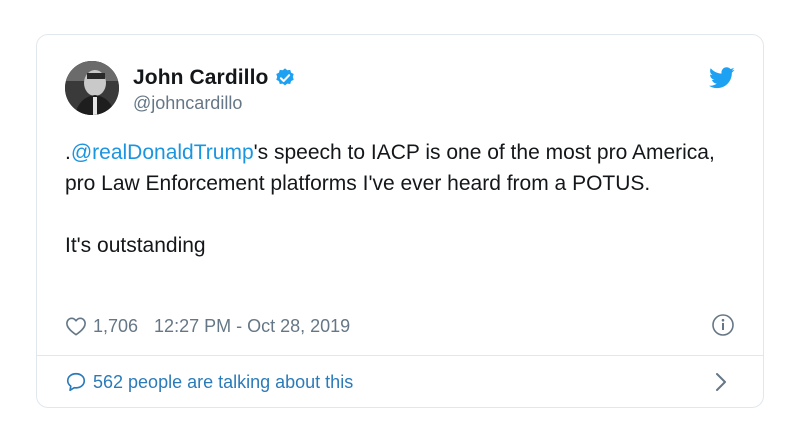 The height and width of the screenshot is (445, 800). Describe the element at coordinates (252, 326) in the screenshot. I see `timestamp: 12:27 PM - Oct 28, 2019` at that location.